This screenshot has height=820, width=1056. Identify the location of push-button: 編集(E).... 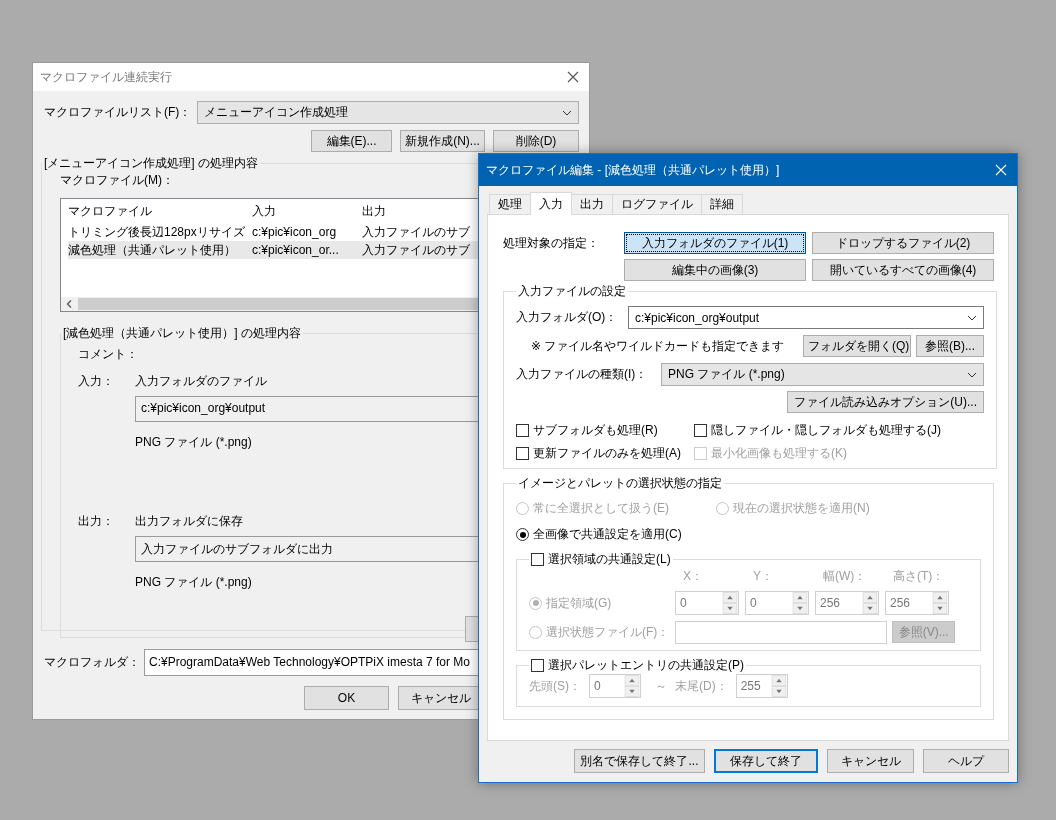
(351, 141).